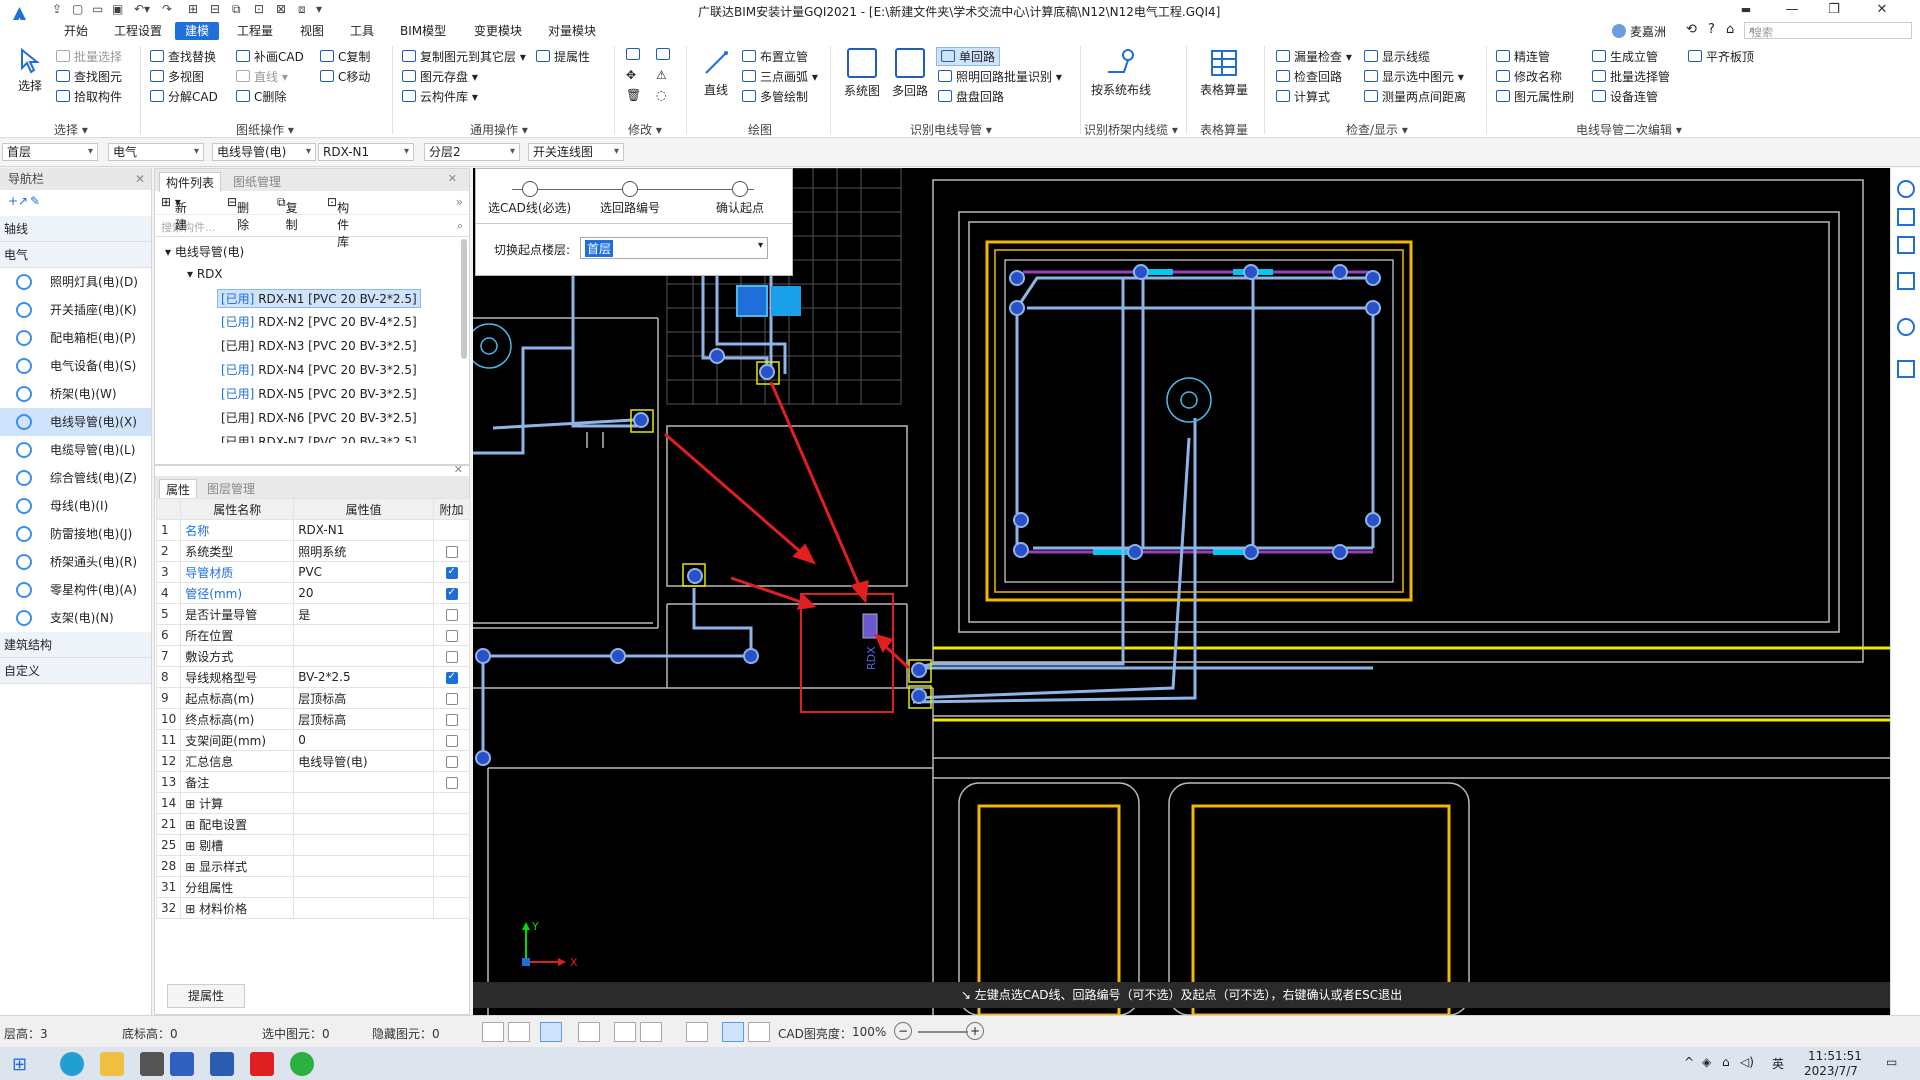 Image resolution: width=1920 pixels, height=1080 pixels. Describe the element at coordinates (206, 996) in the screenshot. I see `extract-attributes-button: 提属性` at that location.